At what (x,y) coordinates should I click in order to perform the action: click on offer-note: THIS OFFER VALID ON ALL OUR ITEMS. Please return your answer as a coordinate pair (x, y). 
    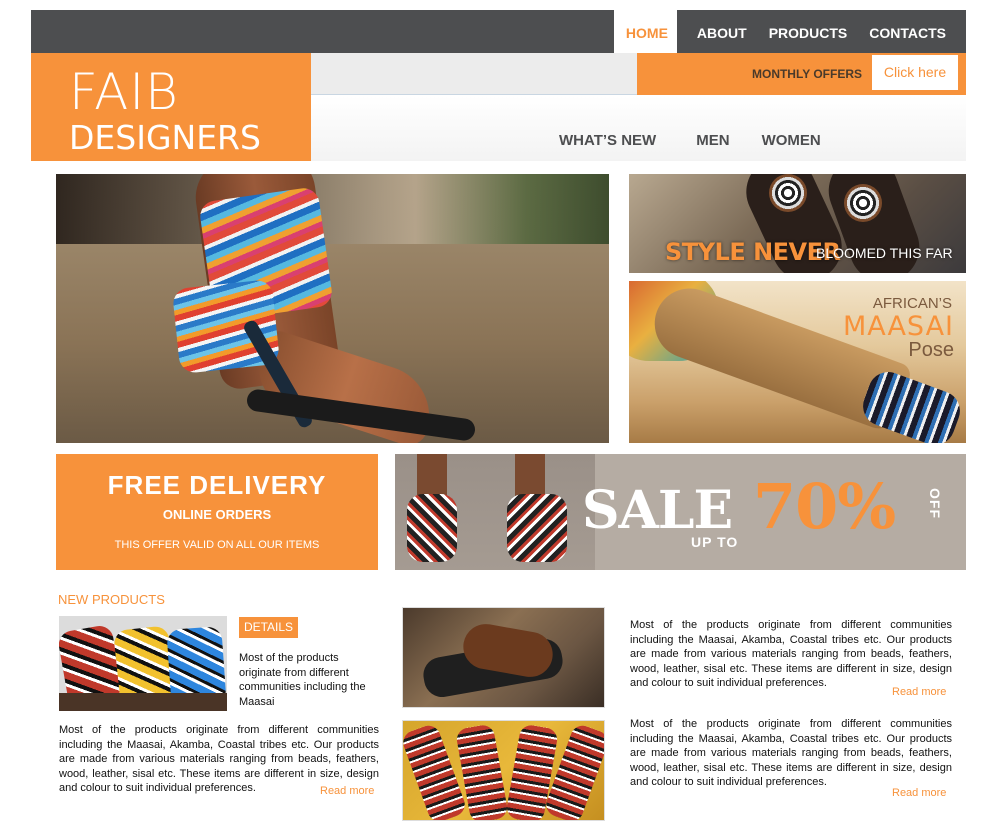
    Looking at the image, I should click on (217, 545).